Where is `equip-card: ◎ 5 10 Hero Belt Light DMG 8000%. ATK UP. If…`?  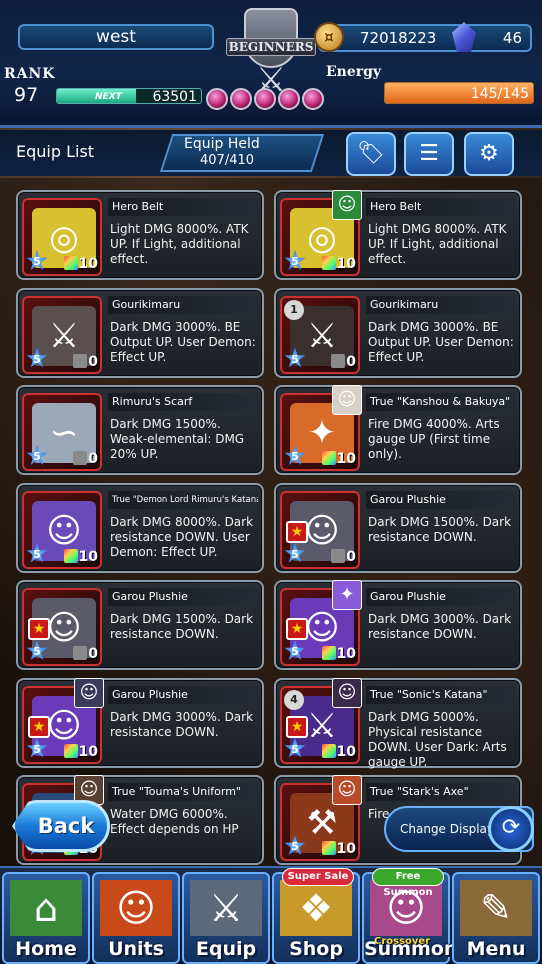
equip-card: ◎ 5 10 Hero Belt Light DMG 8000%. ATK UP. If… is located at coordinates (140, 235).